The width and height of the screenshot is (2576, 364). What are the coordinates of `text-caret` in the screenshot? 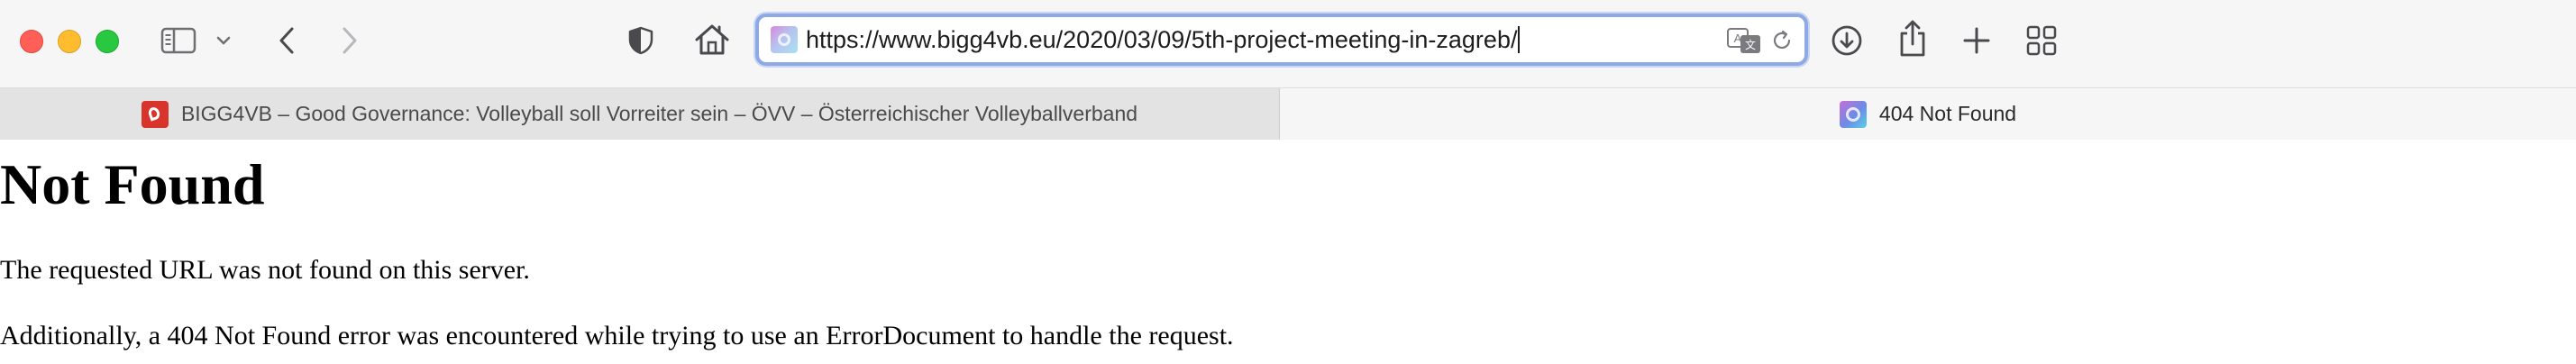 It's located at (1519, 39).